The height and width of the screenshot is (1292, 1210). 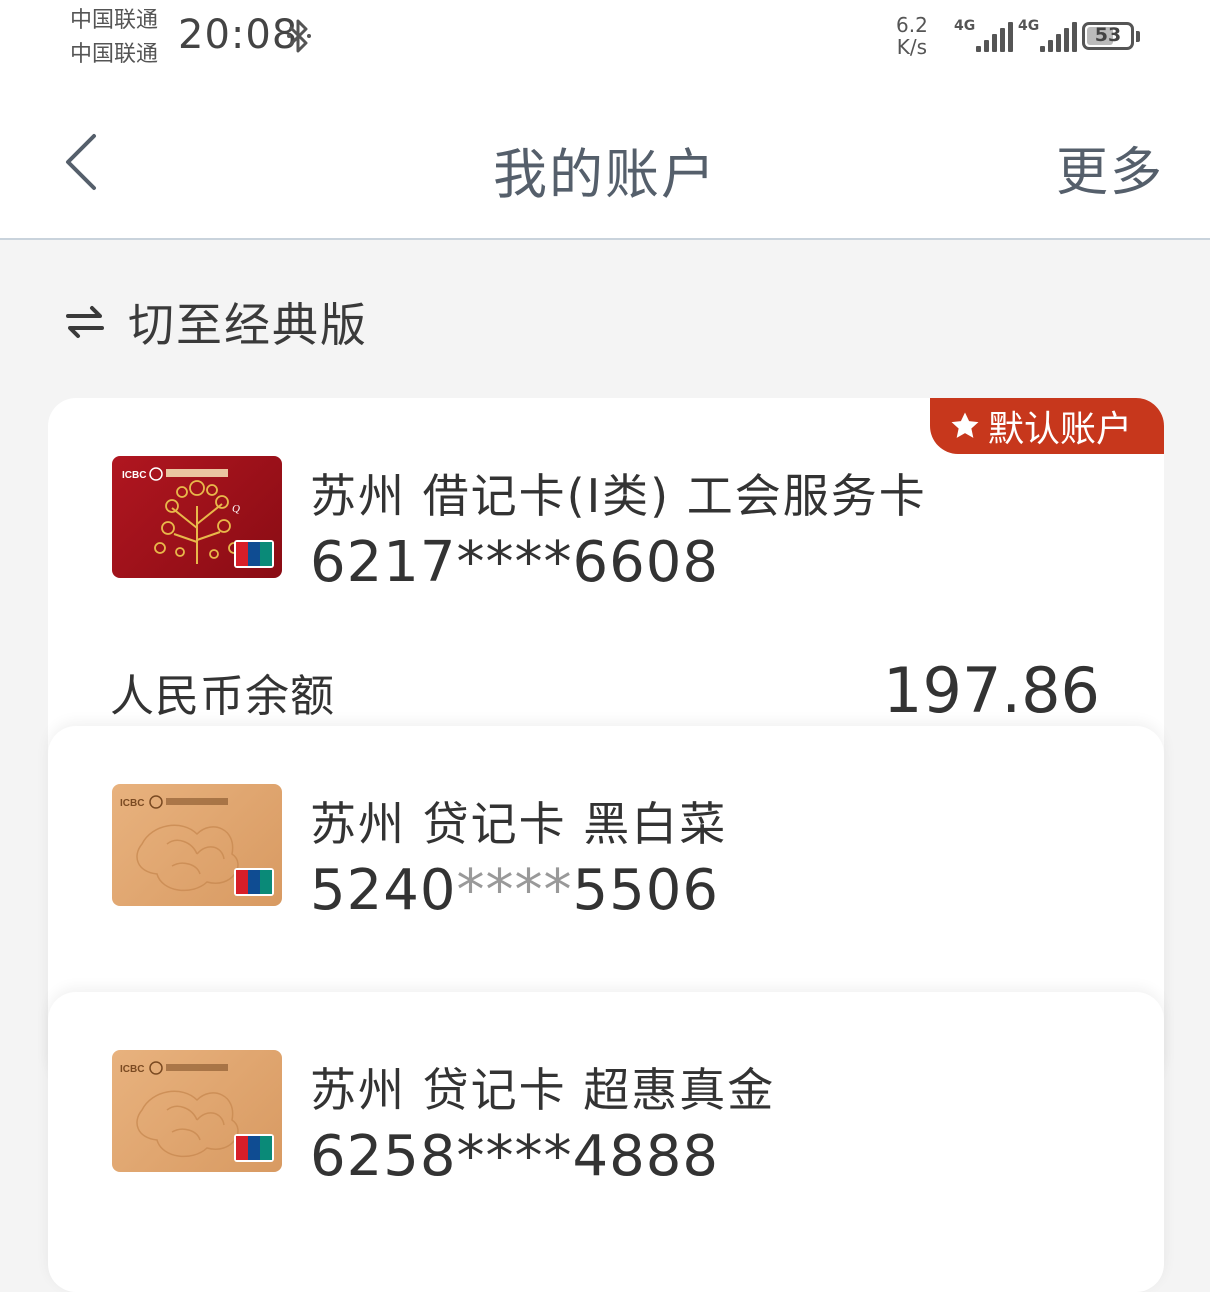 I want to click on account-number-prefix: 6258, so click(x=383, y=1156).